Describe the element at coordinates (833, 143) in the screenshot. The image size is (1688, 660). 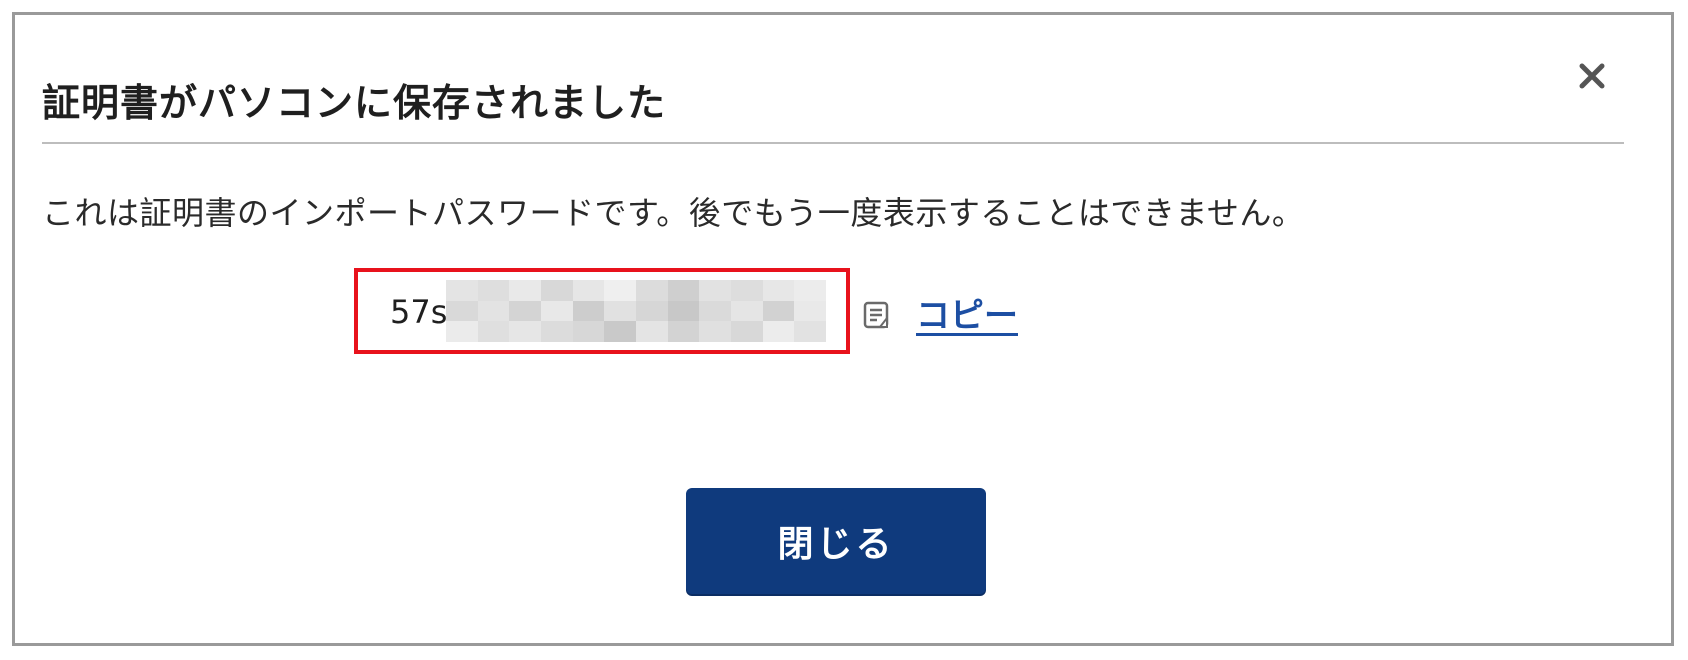
I see `header-divider` at that location.